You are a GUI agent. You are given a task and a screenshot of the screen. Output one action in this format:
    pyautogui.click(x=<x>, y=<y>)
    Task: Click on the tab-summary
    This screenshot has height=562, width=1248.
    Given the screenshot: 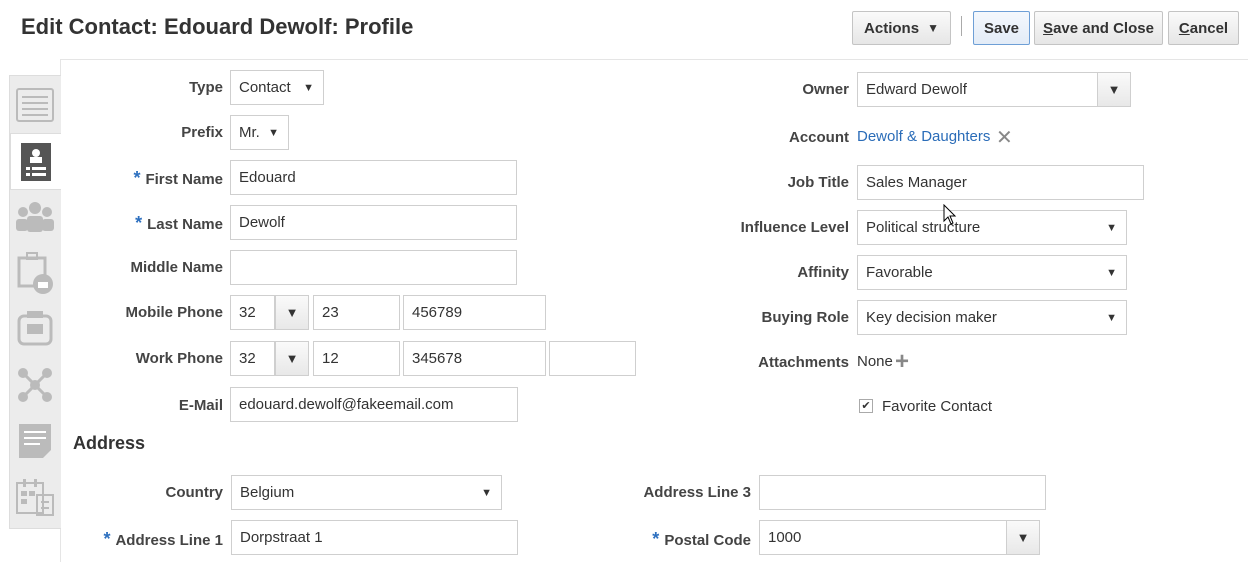 What is the action you would take?
    pyautogui.click(x=35, y=104)
    